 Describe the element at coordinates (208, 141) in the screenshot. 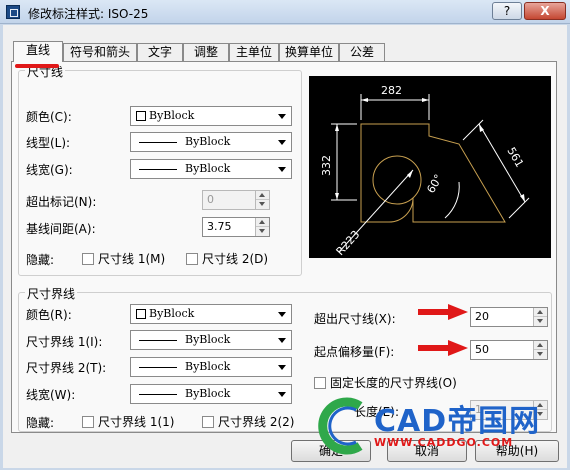

I see `dim-linetype-value: ByBlock` at that location.